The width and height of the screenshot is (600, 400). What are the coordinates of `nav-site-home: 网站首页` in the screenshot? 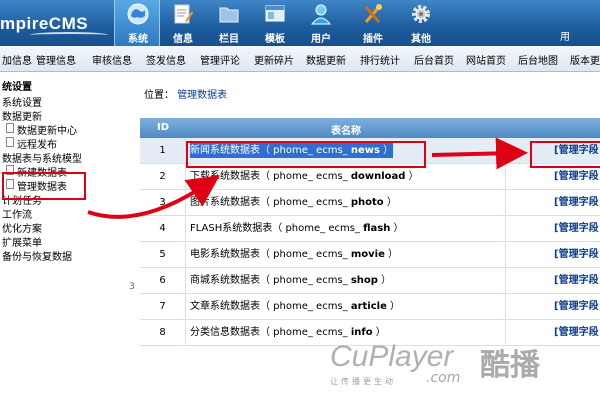 It's located at (486, 59).